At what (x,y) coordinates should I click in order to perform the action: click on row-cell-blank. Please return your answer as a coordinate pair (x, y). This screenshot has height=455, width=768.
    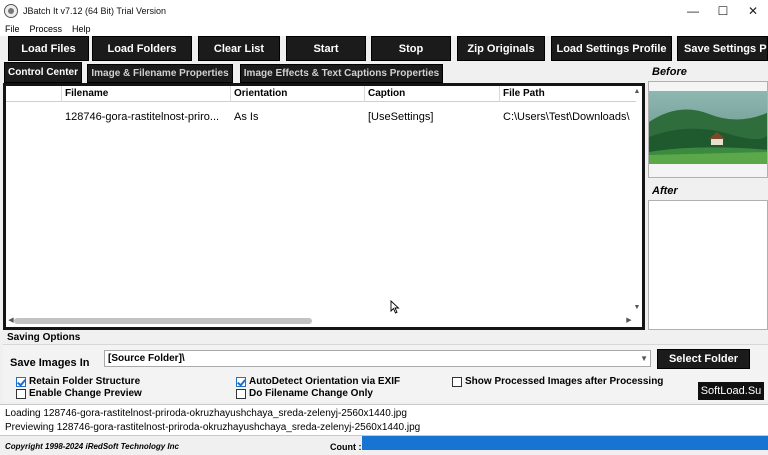
    Looking at the image, I should click on (34, 117).